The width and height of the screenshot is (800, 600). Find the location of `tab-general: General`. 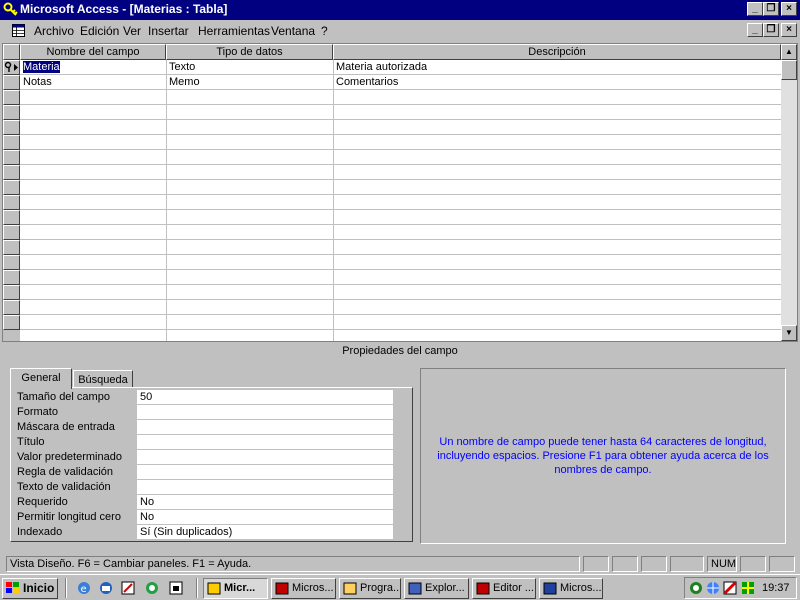

tab-general: General is located at coordinates (41, 378).